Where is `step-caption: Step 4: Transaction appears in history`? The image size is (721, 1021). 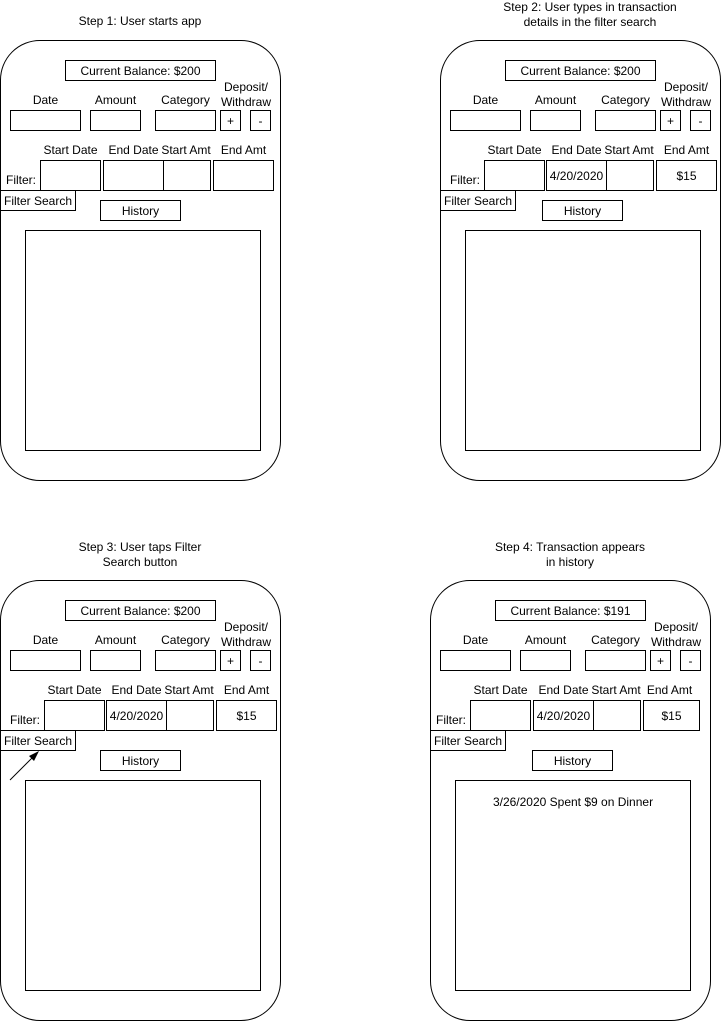 step-caption: Step 4: Transaction appears in history is located at coordinates (570, 554).